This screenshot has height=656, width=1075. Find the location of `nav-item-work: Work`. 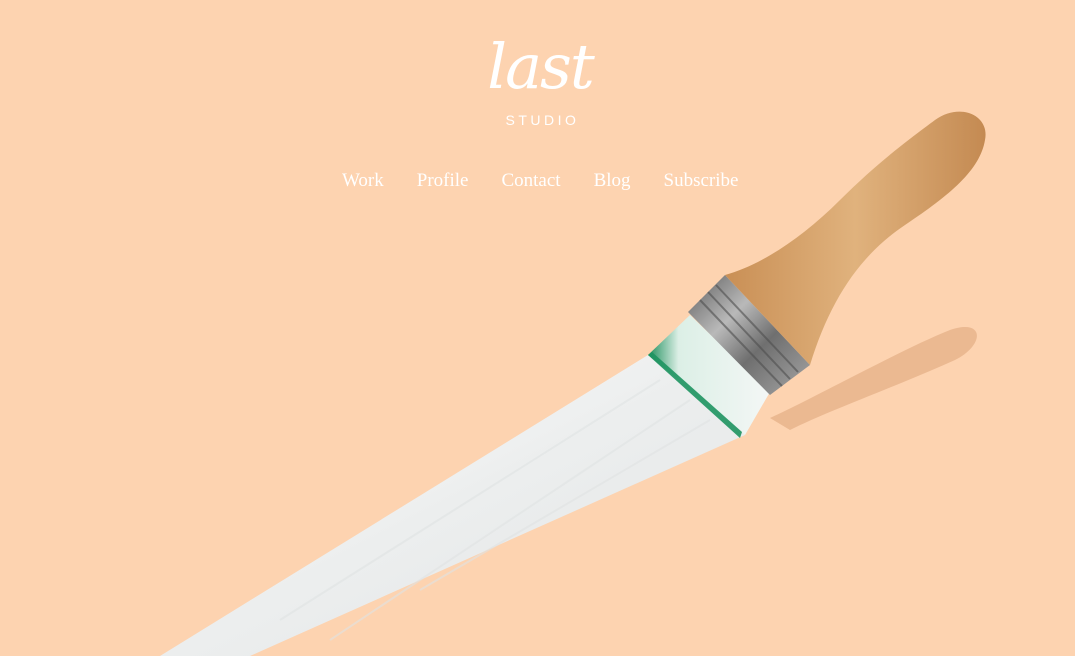

nav-item-work: Work is located at coordinates (363, 181).